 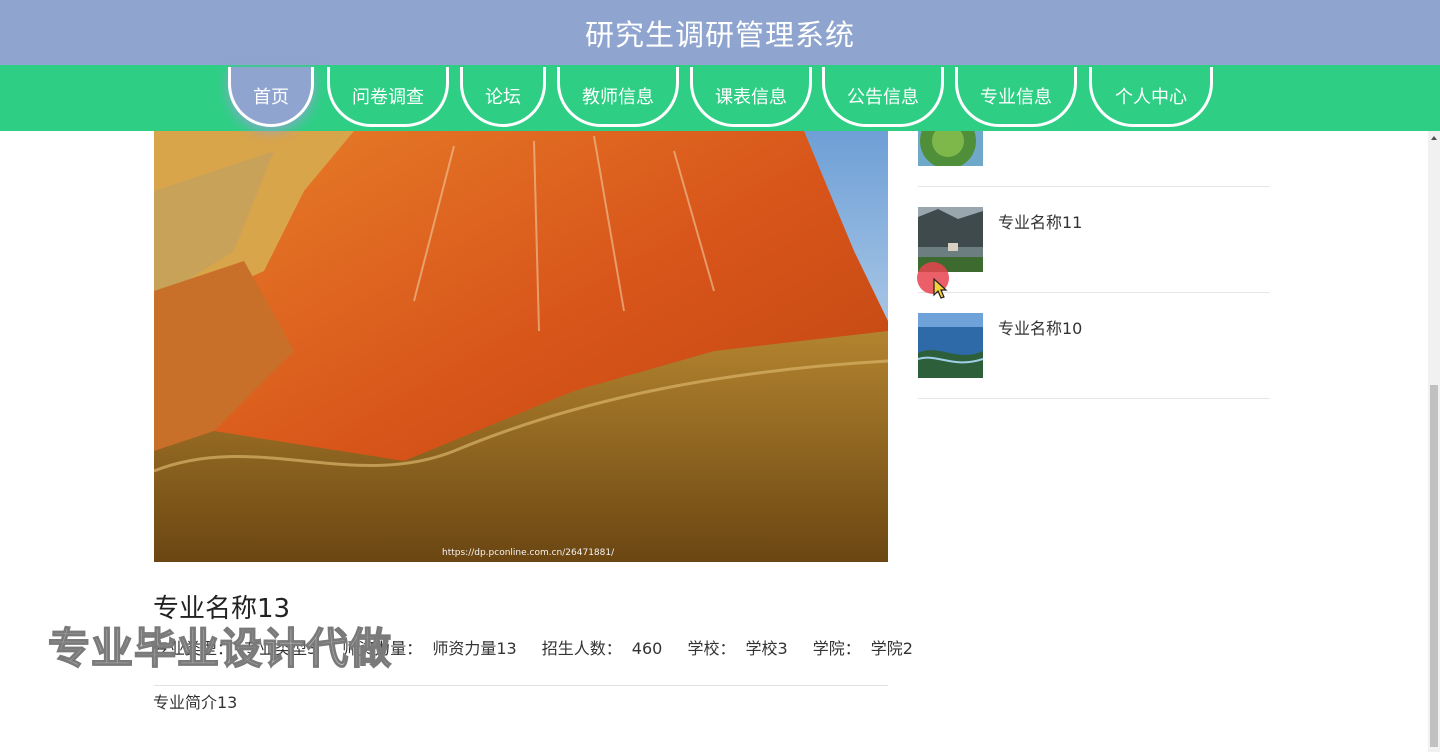 I want to click on scrollbar-thumb, so click(x=1434, y=566).